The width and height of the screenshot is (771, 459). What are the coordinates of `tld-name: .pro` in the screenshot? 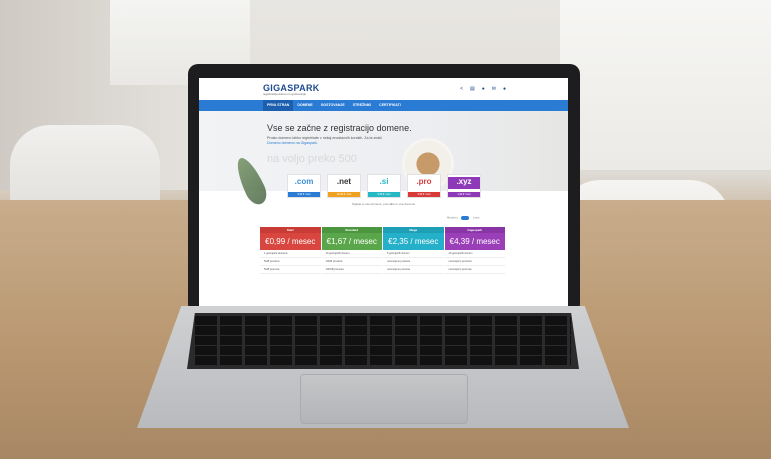 It's located at (424, 181).